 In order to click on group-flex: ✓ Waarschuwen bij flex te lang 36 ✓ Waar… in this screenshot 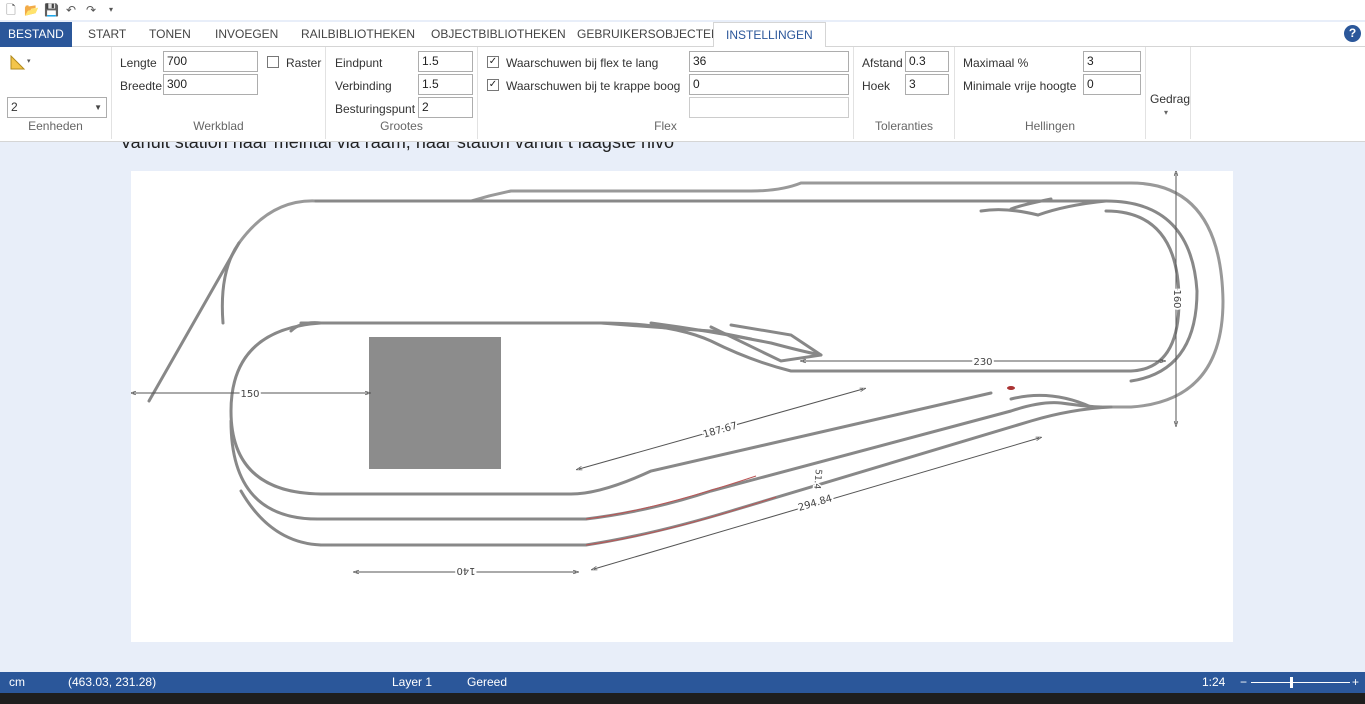, I will do `click(666, 93)`.